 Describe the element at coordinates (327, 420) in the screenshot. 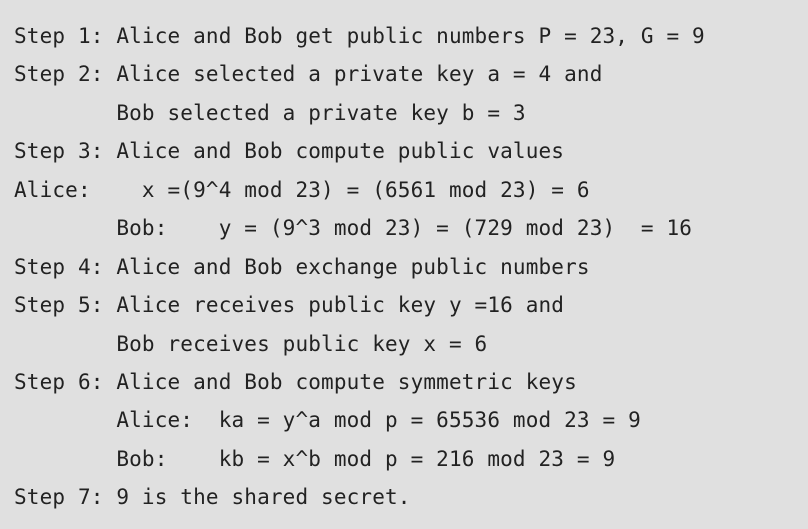

I see `alice-symmetric-key-line: Alice: ka = y^a mod p = 65536 mod 23 = 9` at that location.